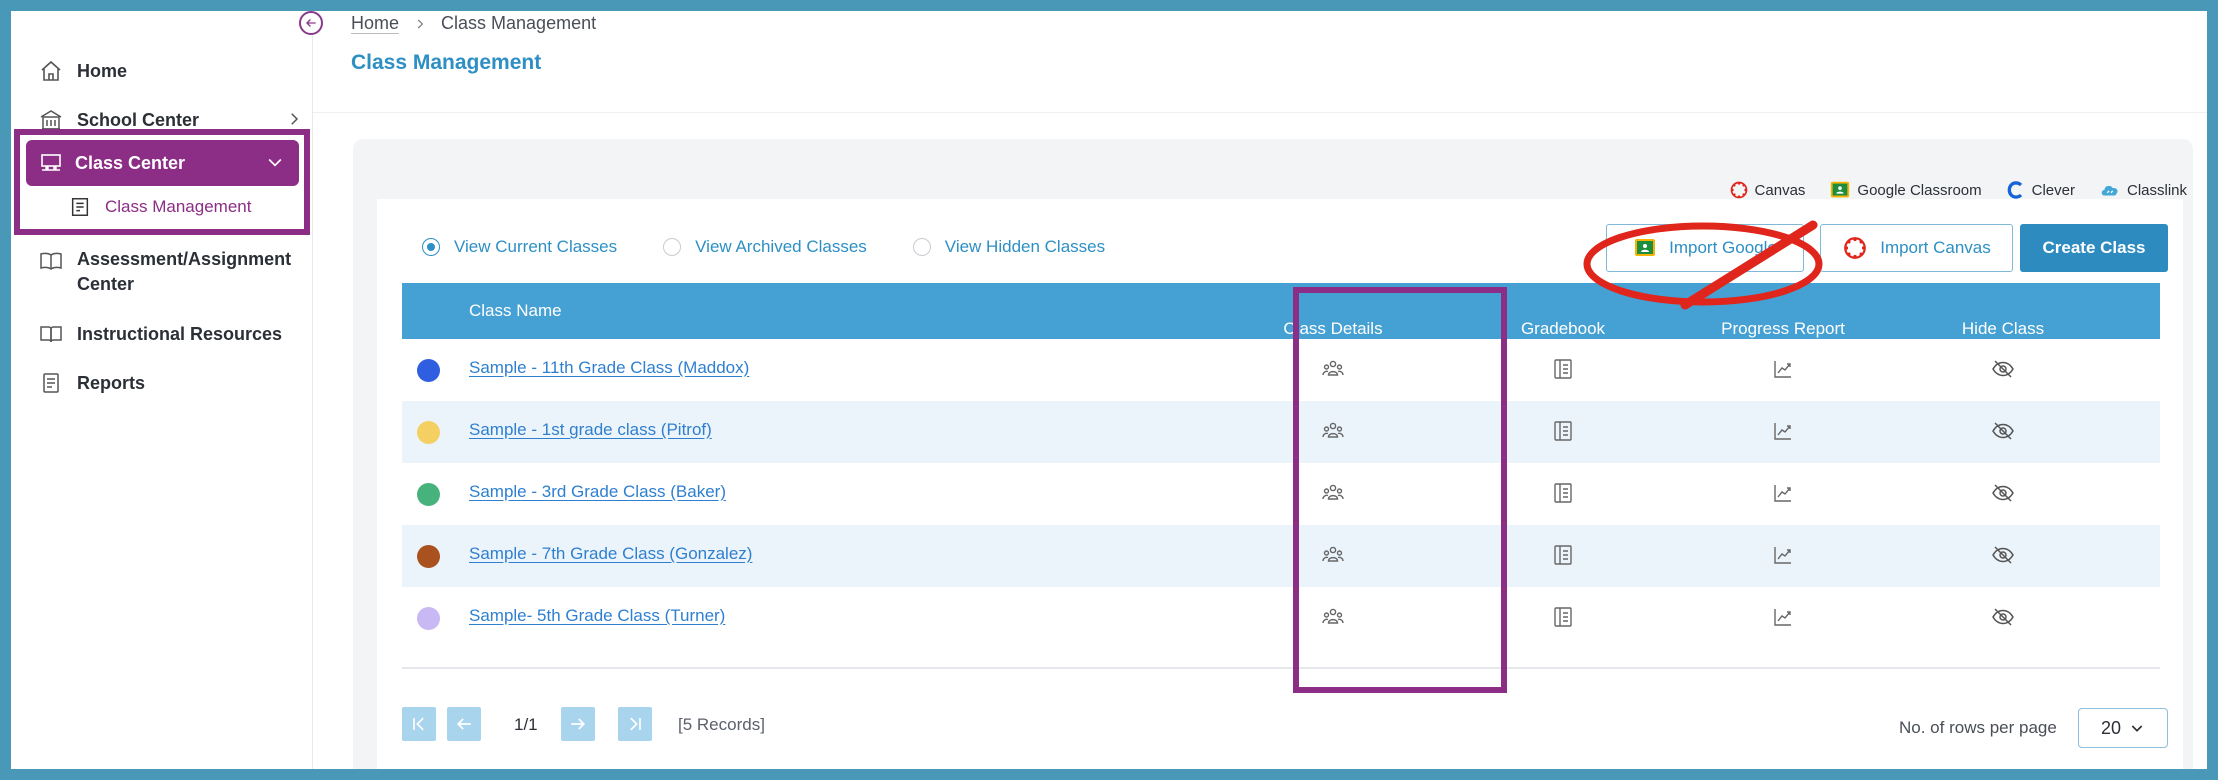 This screenshot has width=2218, height=780. I want to click on integration-label: Classlink, so click(2156, 190).